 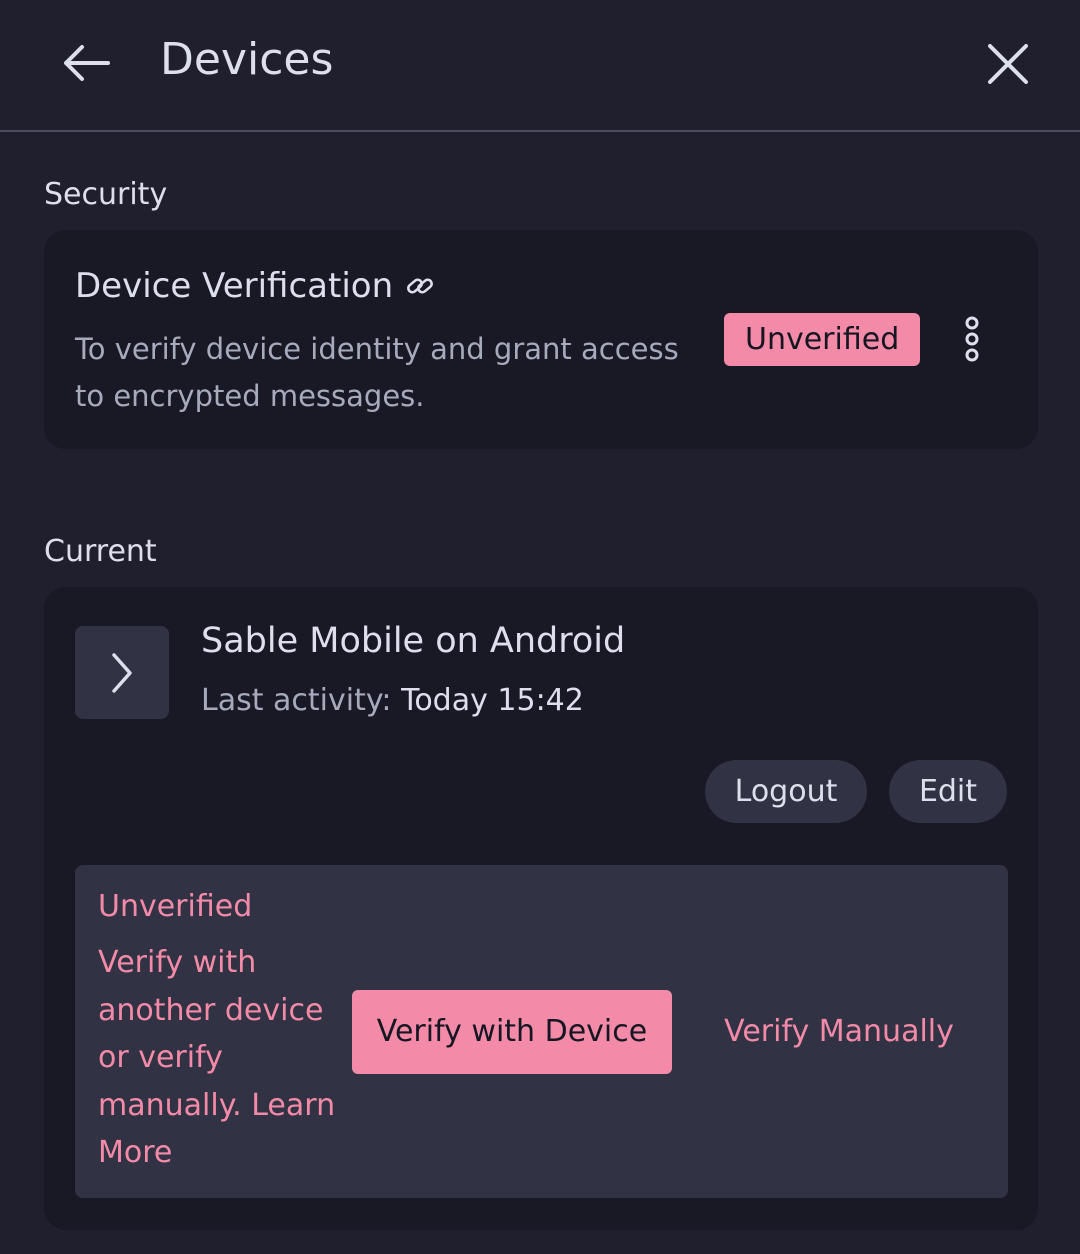 What do you see at coordinates (839, 1032) in the screenshot?
I see `verify-manually-button: Verify Manually` at bounding box center [839, 1032].